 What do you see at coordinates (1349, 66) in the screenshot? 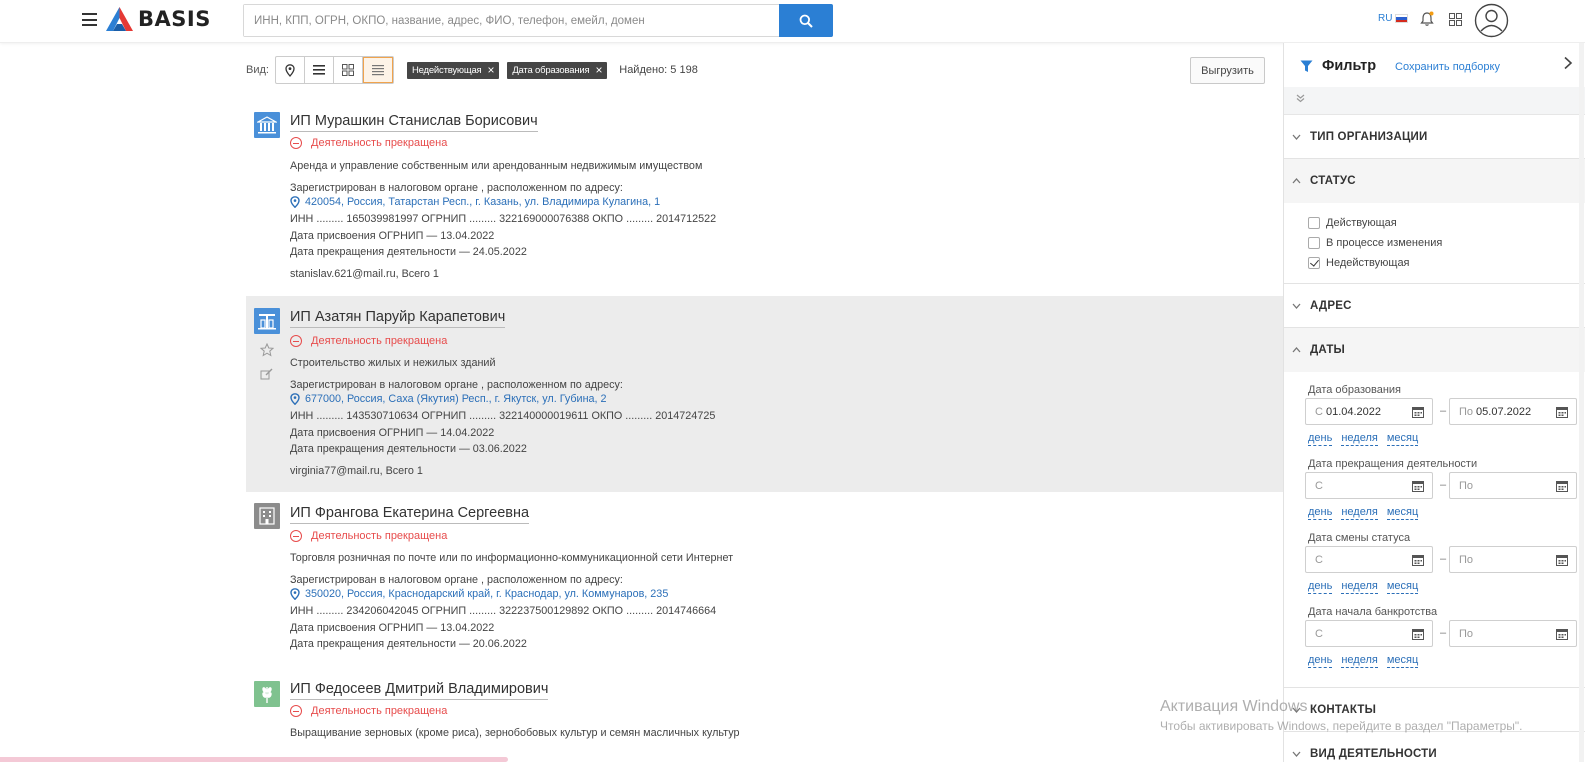
I see `filter-title-text: Фильтр` at bounding box center [1349, 66].